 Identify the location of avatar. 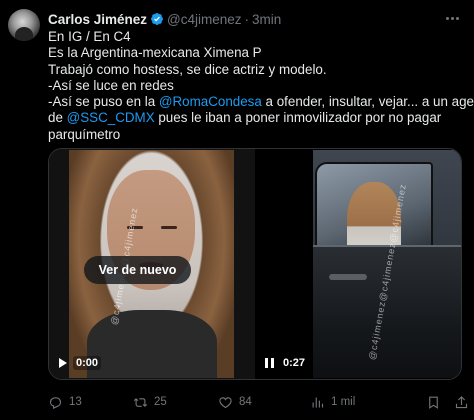
(24, 25).